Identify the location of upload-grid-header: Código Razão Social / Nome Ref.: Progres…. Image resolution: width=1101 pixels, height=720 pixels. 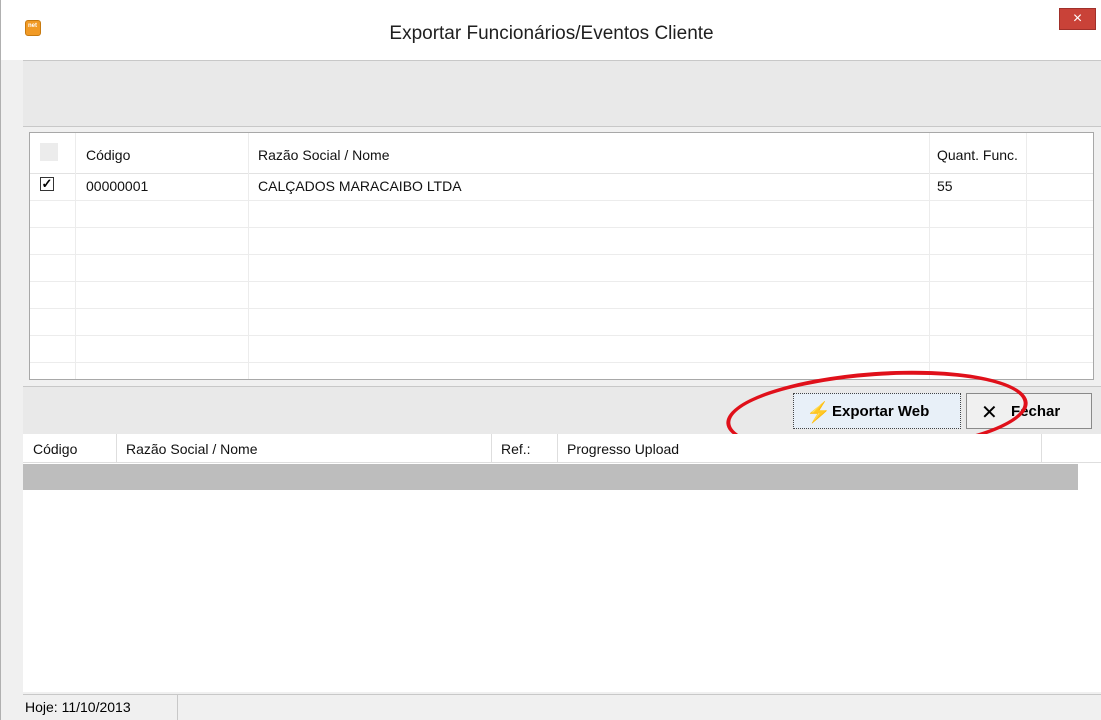
(562, 448).